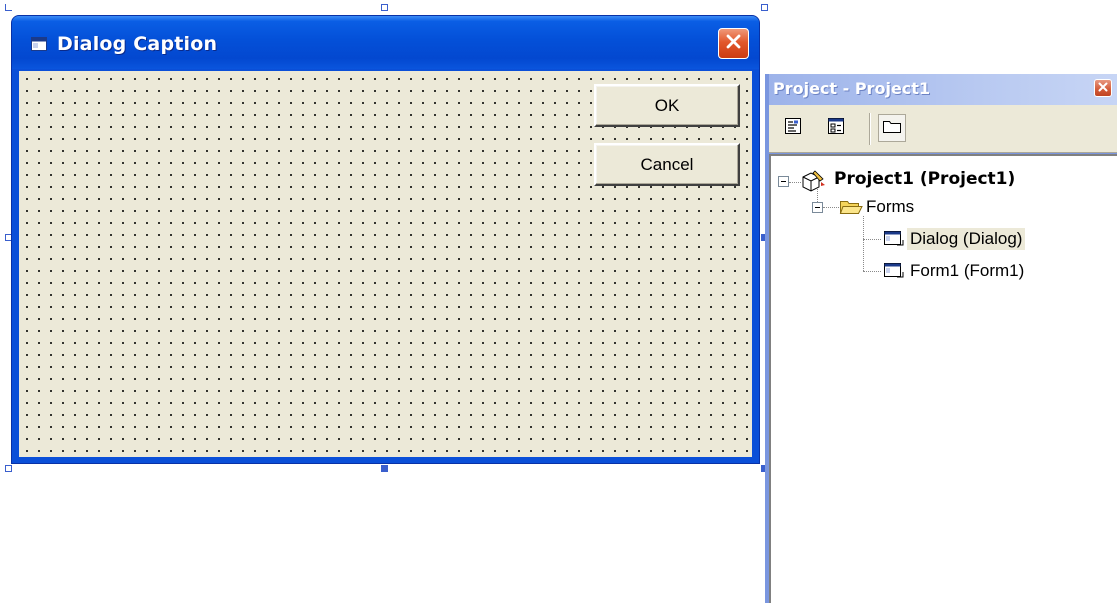 Image resolution: width=1117 pixels, height=603 pixels. What do you see at coordinates (137, 44) in the screenshot?
I see `dialog-title: Dialog Caption` at bounding box center [137, 44].